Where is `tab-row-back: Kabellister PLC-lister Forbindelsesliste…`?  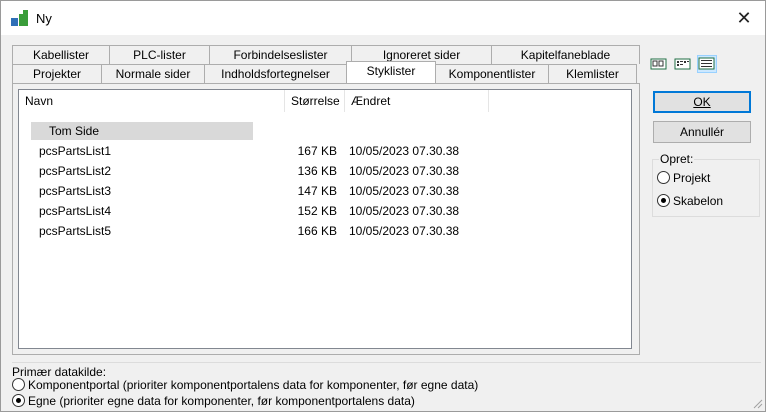
tab-row-back: Kabellister PLC-lister Forbindelsesliste… is located at coordinates (326, 54).